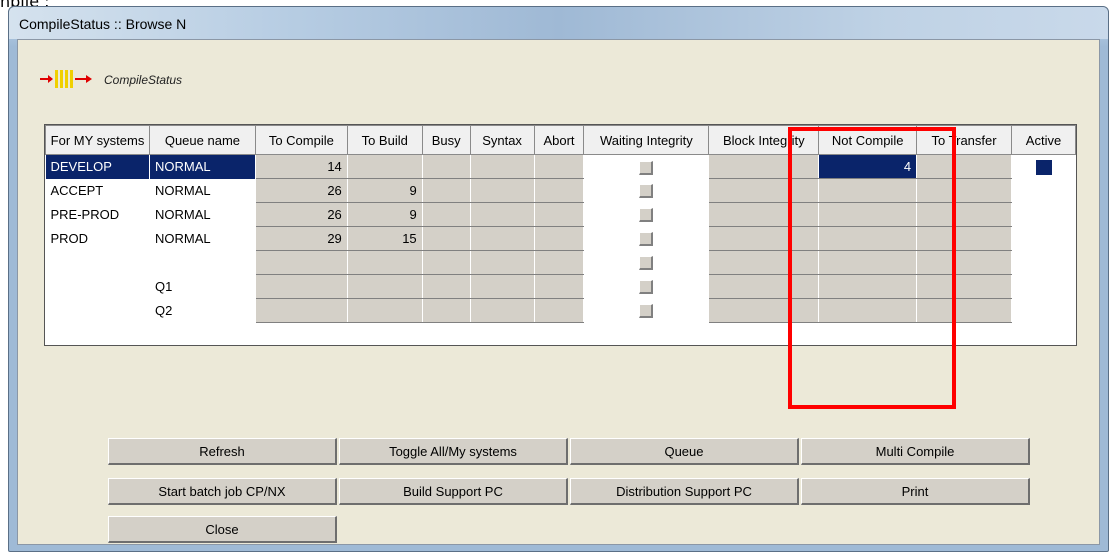  I want to click on cell-to-compile: 14, so click(301, 166).